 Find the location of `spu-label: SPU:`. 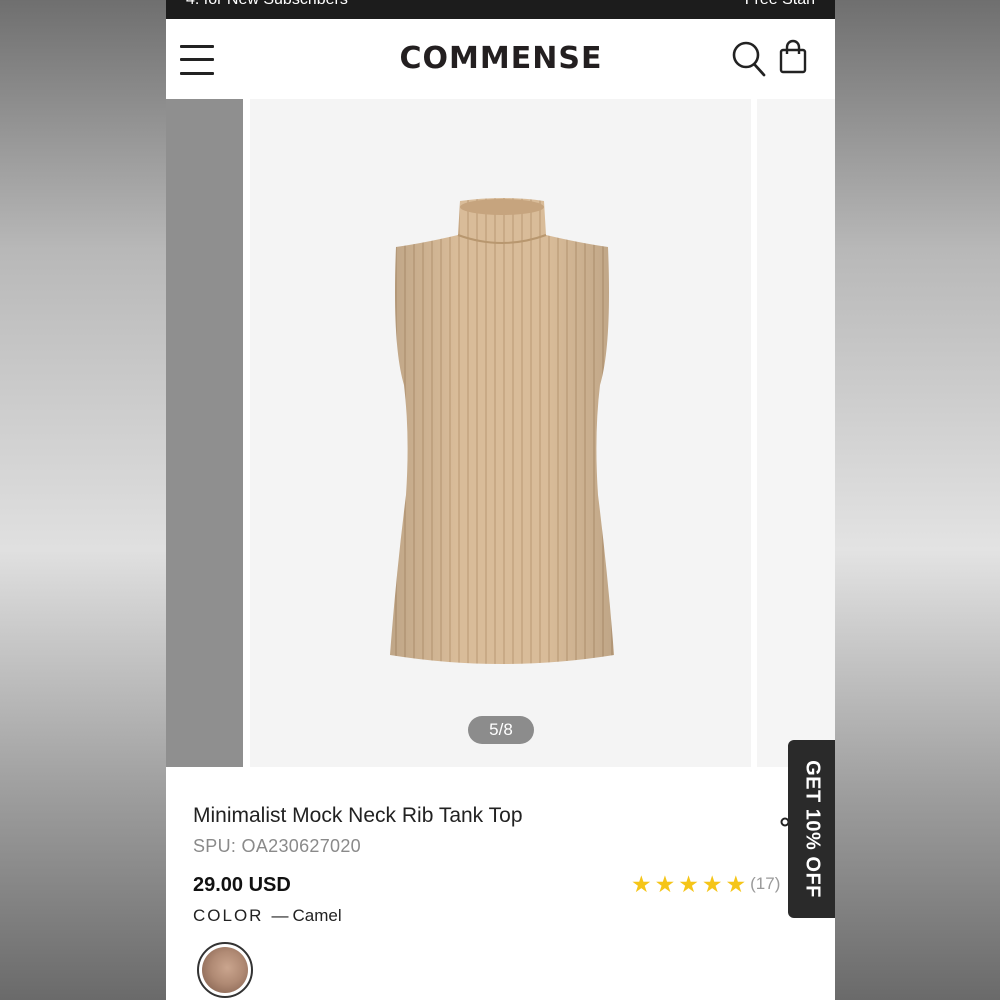

spu-label: SPU: is located at coordinates (215, 846).